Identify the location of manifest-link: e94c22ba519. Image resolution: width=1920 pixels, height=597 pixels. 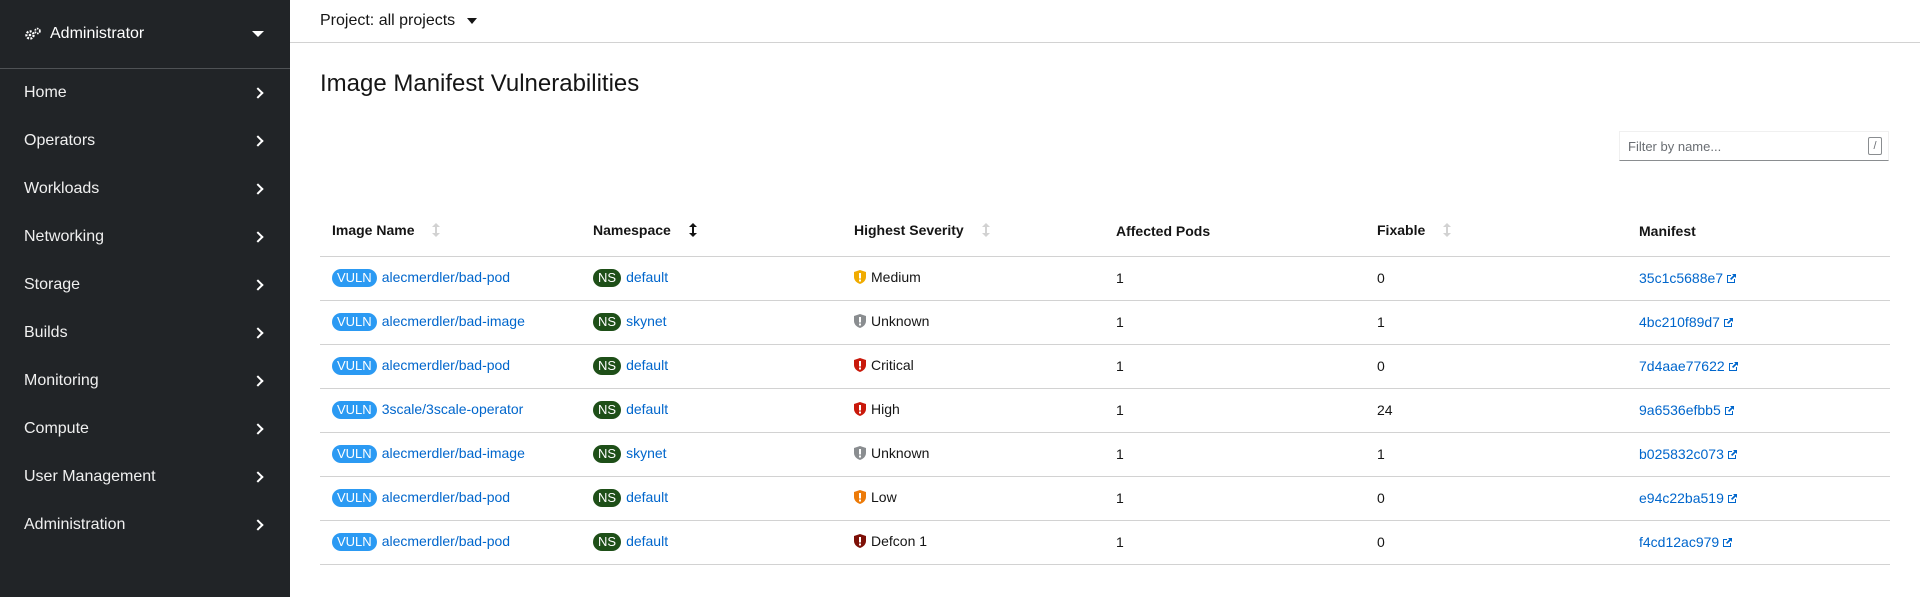
(1688, 498).